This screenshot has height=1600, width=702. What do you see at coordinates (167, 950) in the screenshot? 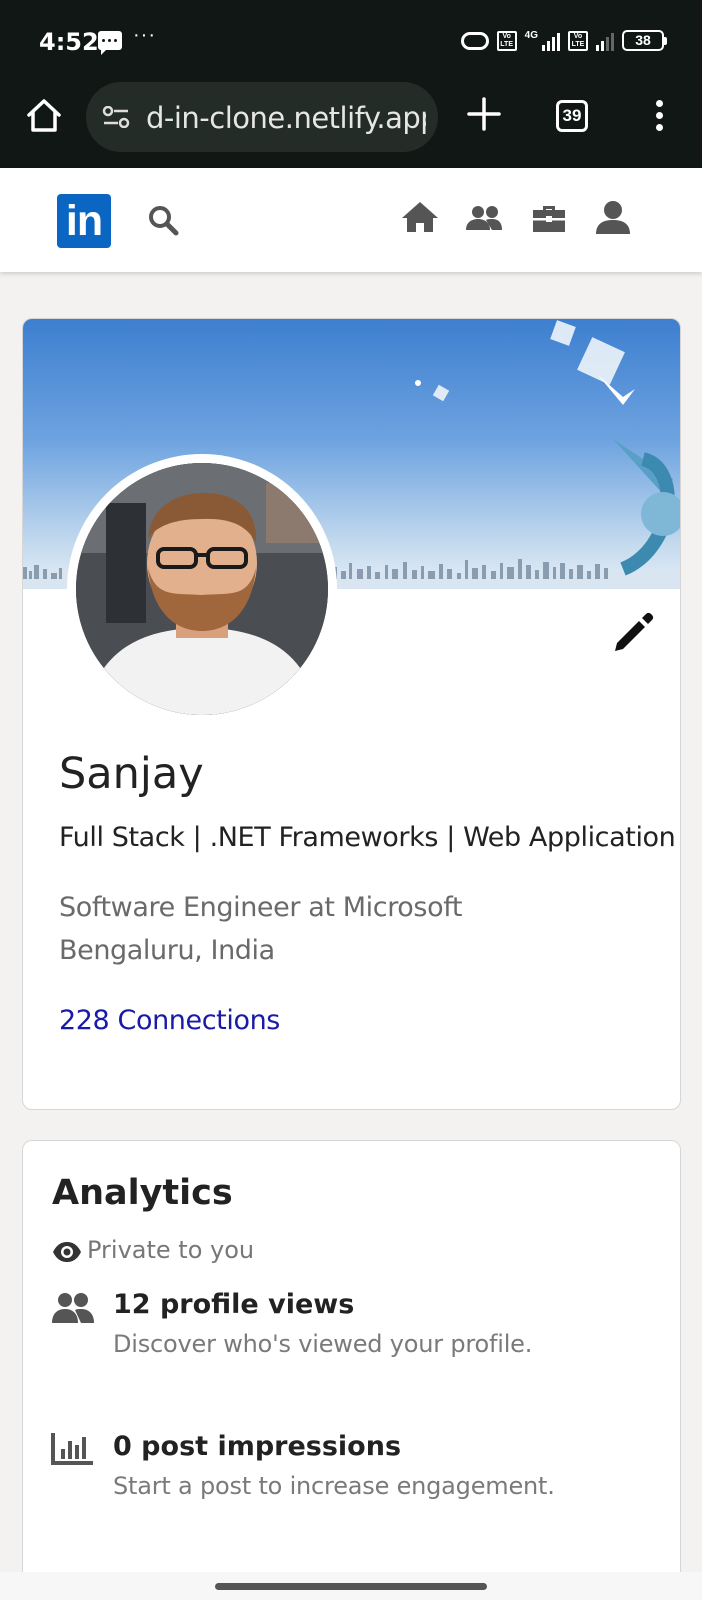
I see `profile-location: Bengaluru, India` at bounding box center [167, 950].